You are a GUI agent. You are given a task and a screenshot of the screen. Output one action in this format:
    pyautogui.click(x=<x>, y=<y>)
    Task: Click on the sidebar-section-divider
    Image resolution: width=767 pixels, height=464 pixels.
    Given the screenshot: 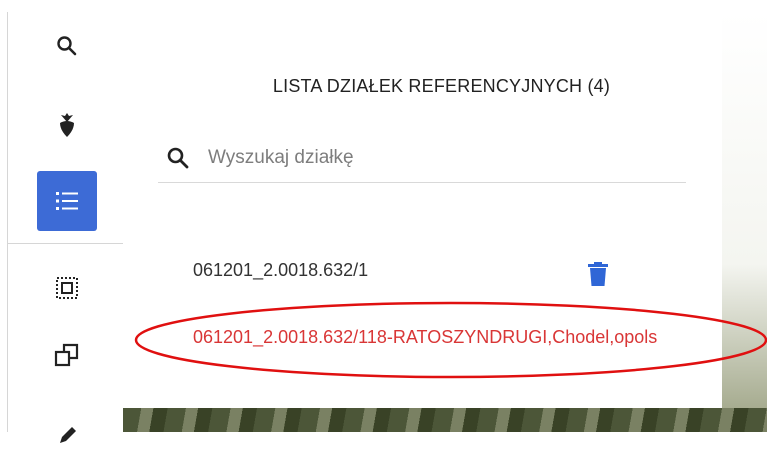 What is the action you would take?
    pyautogui.click(x=65, y=243)
    